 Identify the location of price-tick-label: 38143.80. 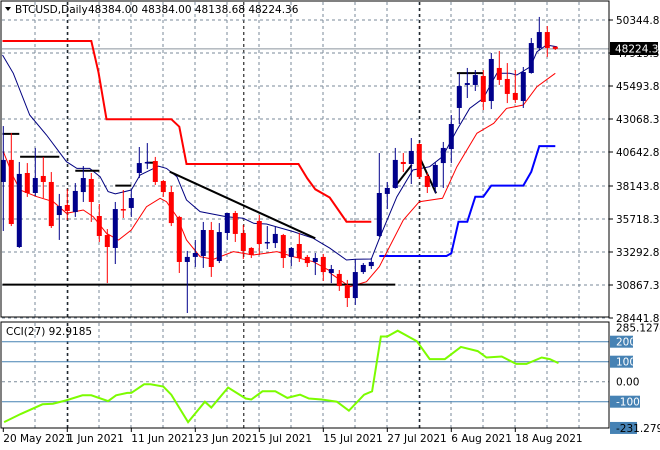
(638, 187).